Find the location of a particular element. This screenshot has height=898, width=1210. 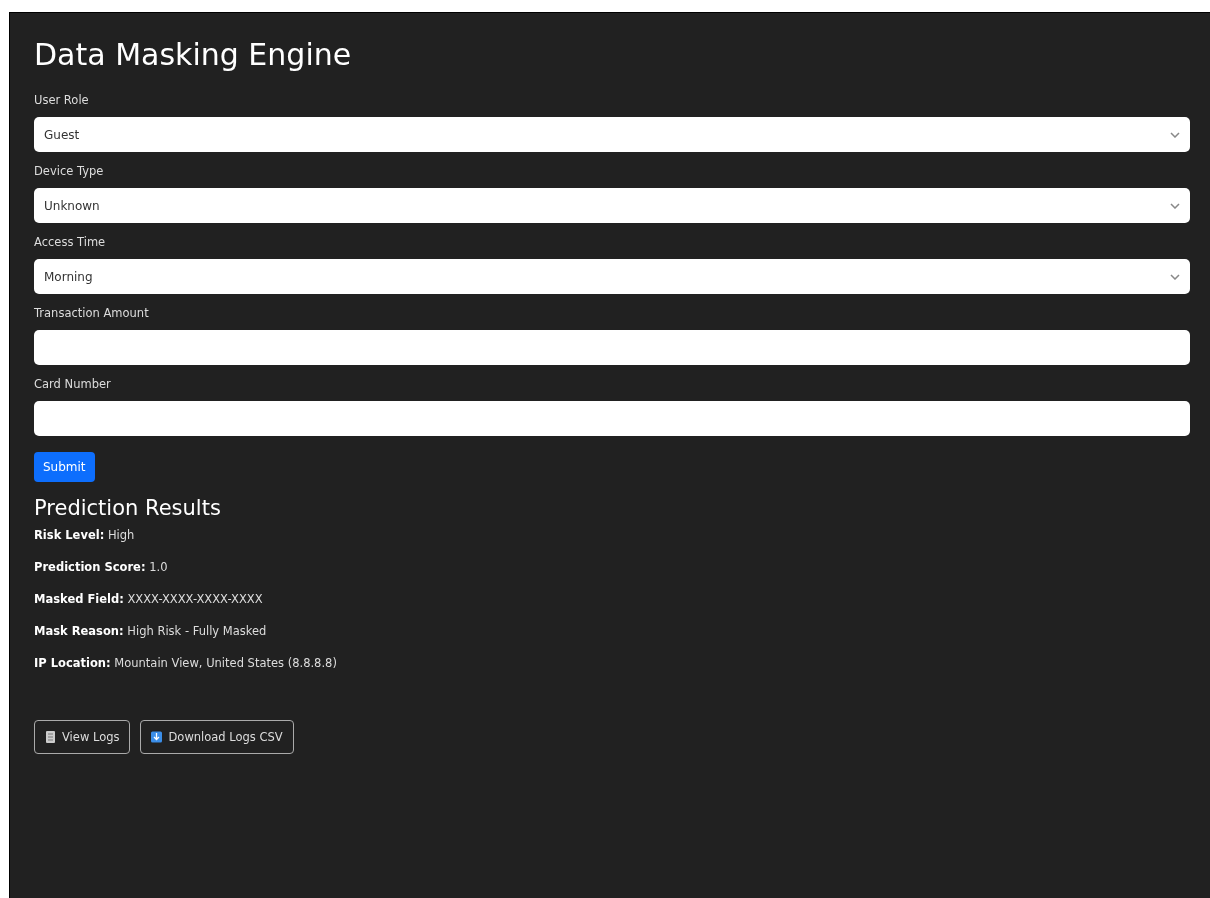

result-line: IP Location: Mountain View, United States (8.8.8.8) is located at coordinates (186, 663).